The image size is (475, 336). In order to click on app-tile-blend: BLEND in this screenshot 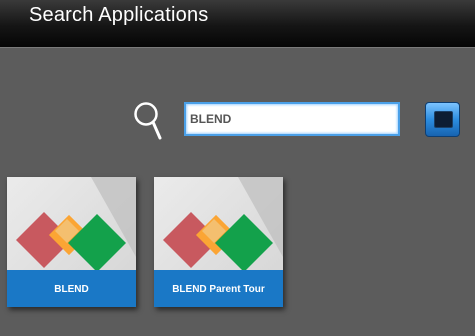, I will do `click(71, 242)`.